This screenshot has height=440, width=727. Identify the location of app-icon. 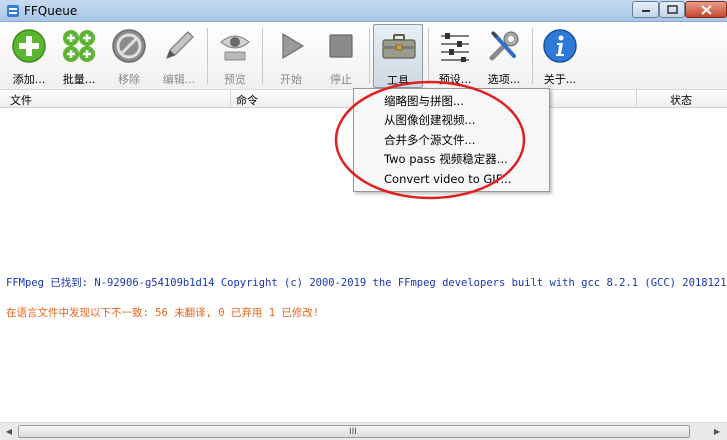
(13, 11).